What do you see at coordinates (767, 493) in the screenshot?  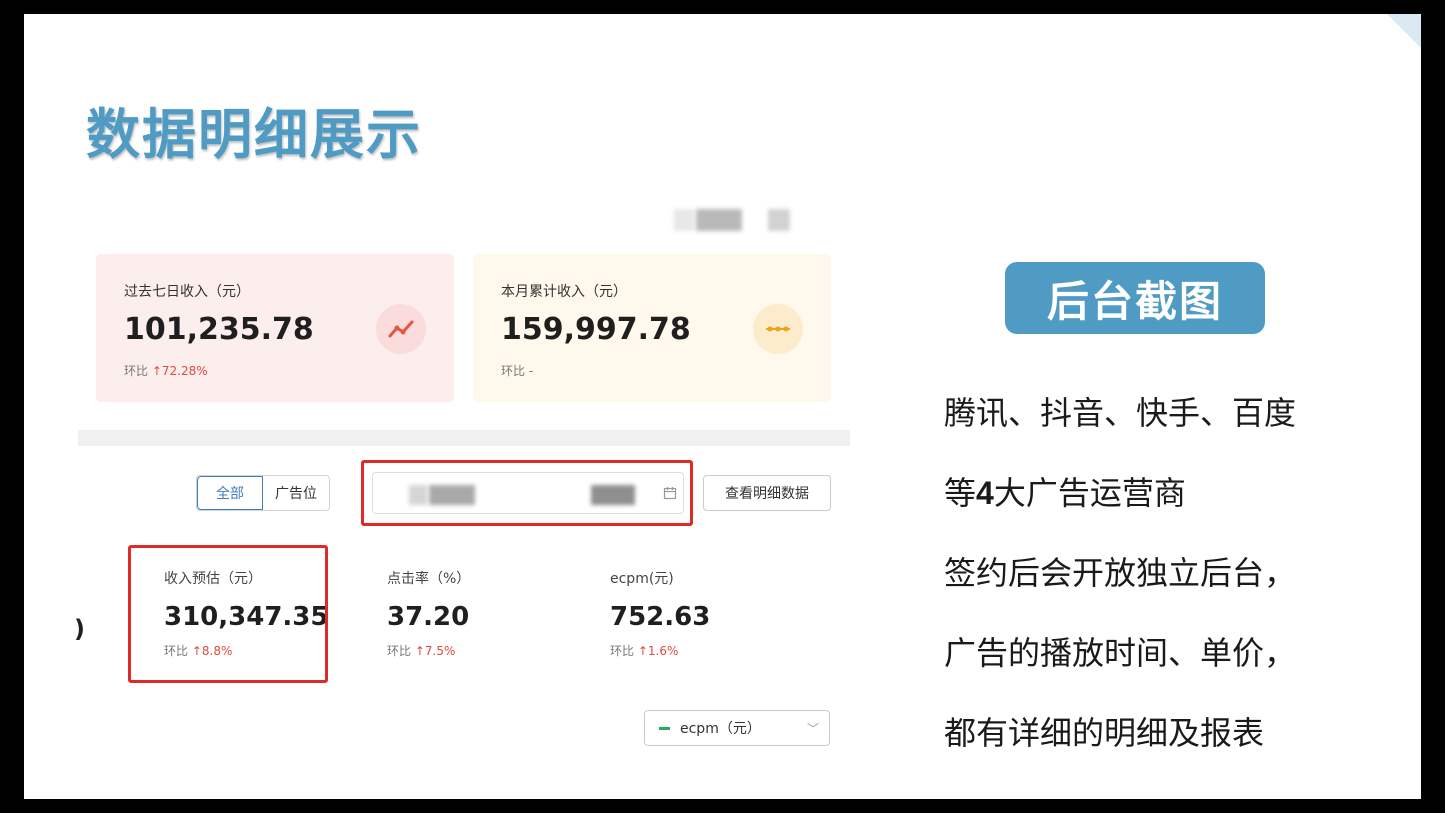 I see `view-detail-button: 查看明细数据` at bounding box center [767, 493].